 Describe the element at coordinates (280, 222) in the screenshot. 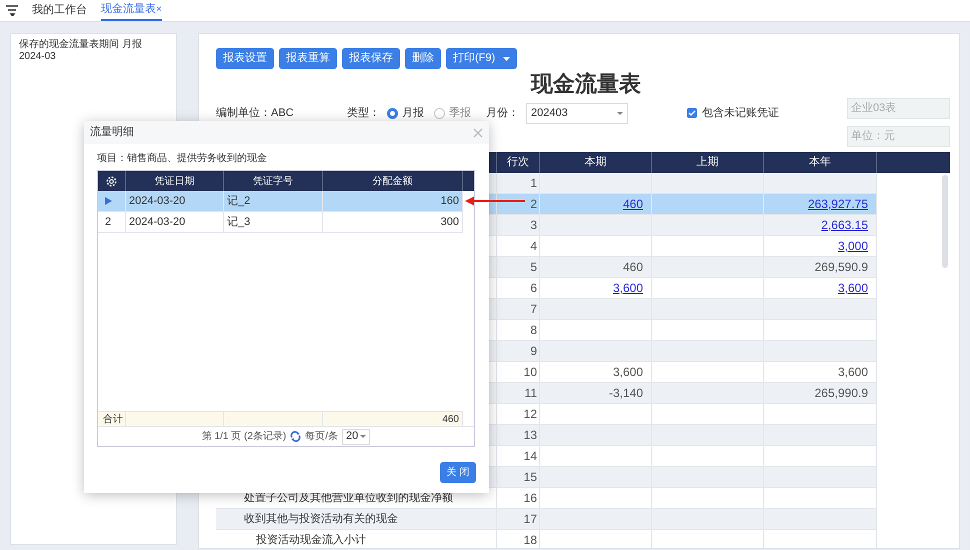

I see `voucher-row: 2 2024-03-20 记_3 300` at that location.